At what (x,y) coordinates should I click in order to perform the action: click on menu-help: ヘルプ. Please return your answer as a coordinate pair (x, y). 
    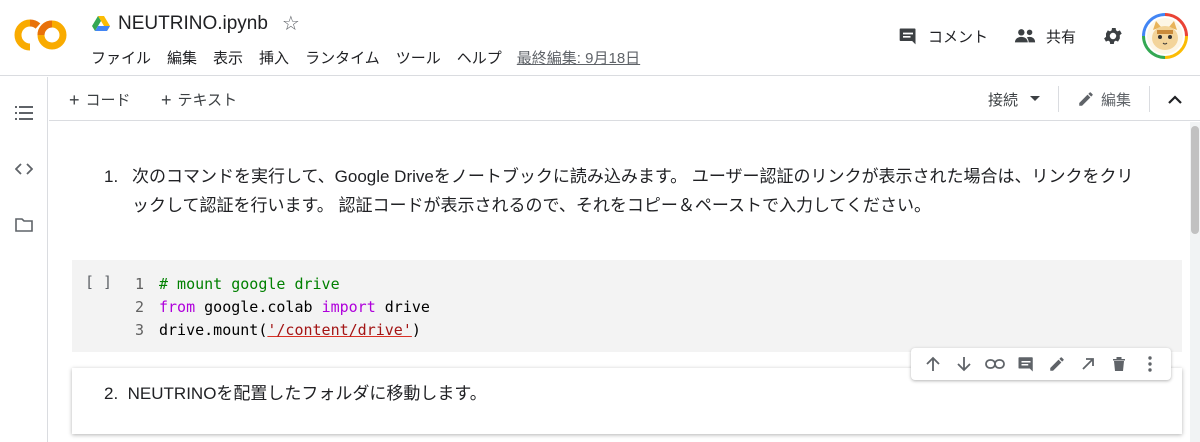
    Looking at the image, I should click on (479, 57).